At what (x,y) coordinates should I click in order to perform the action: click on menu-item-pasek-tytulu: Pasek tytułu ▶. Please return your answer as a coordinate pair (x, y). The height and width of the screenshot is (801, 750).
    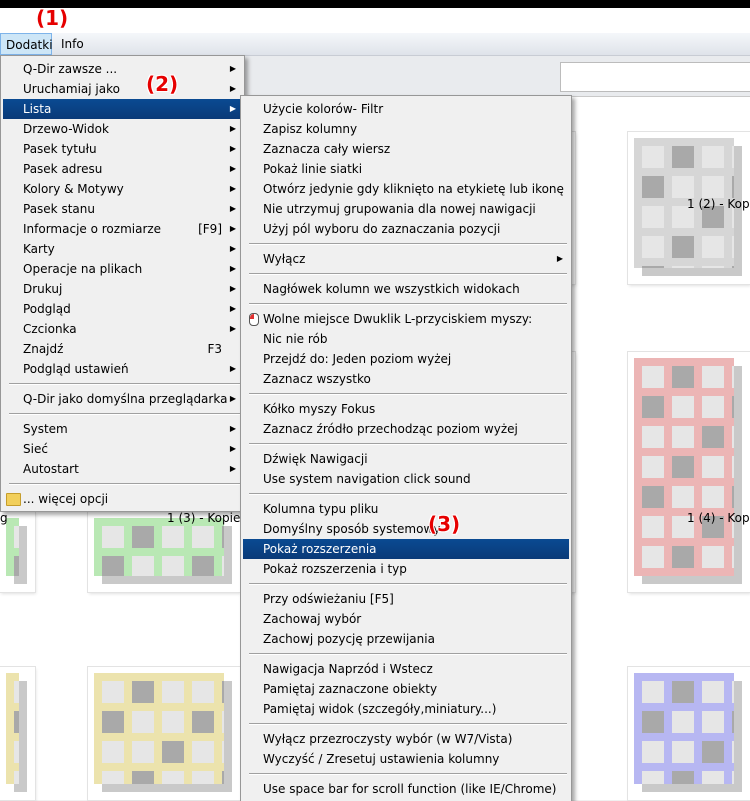
    Looking at the image, I should click on (122, 149).